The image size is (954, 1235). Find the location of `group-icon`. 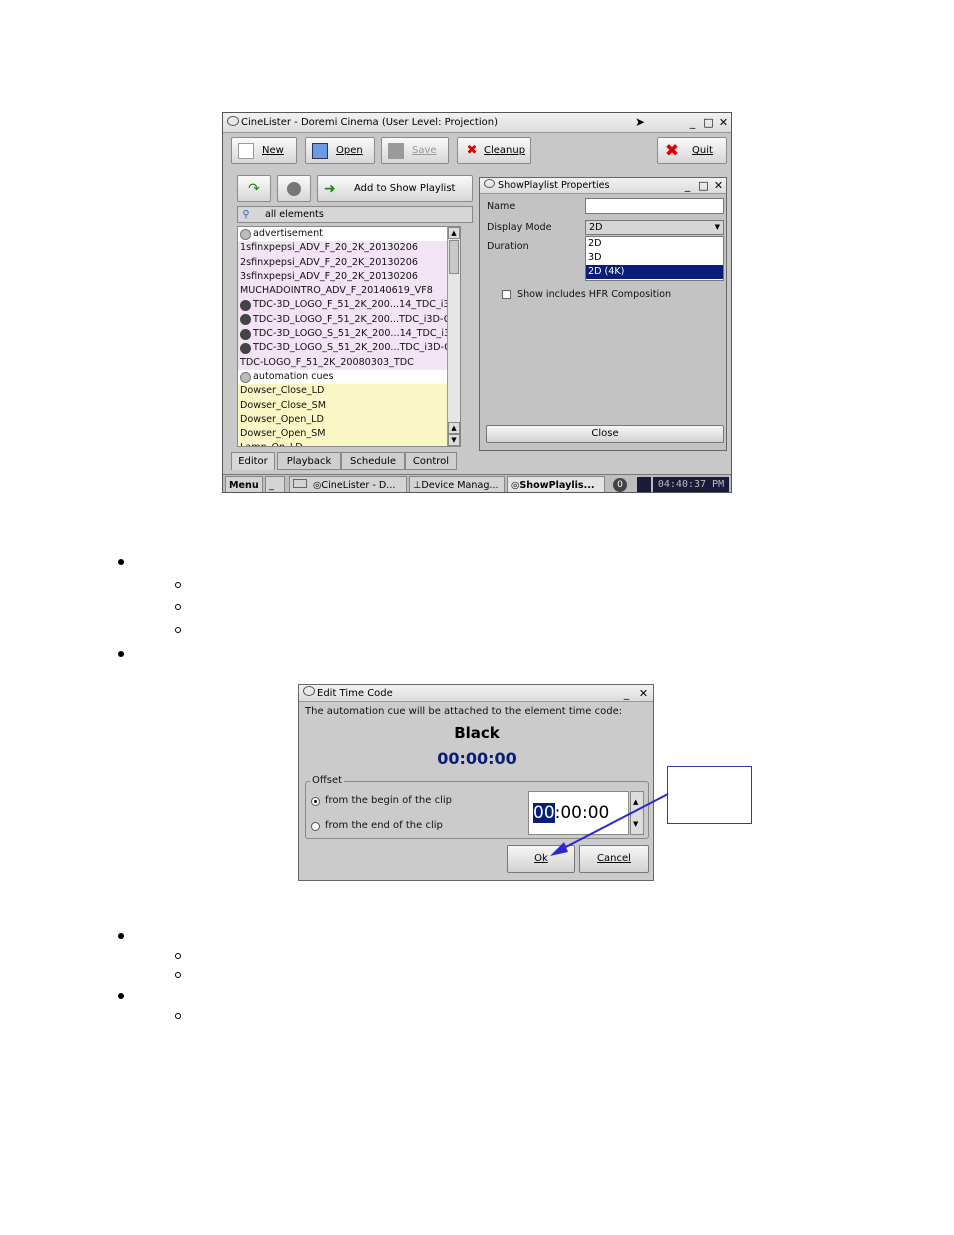

group-icon is located at coordinates (294, 188).